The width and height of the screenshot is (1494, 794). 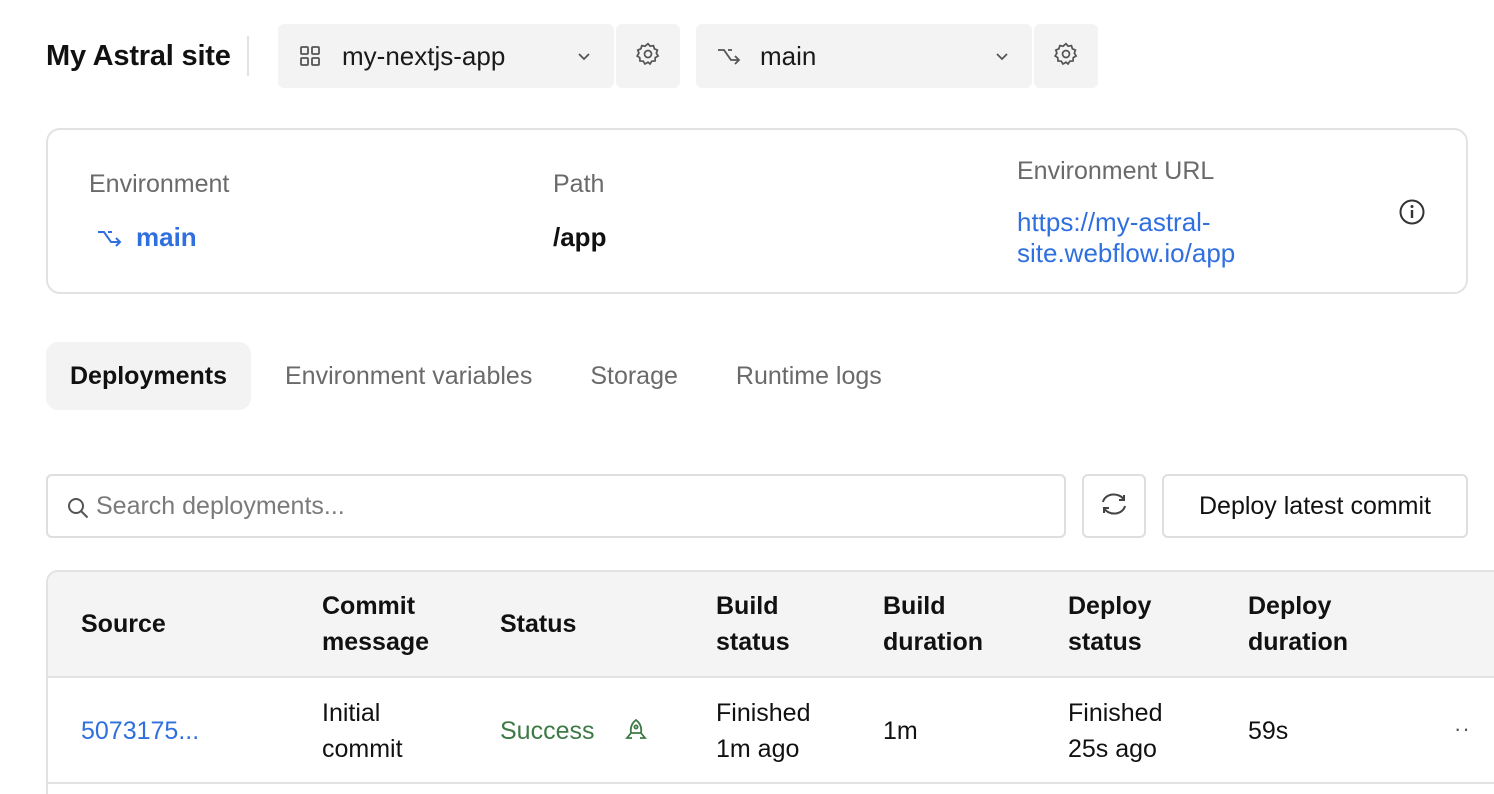 What do you see at coordinates (376, 624) in the screenshot?
I see `column-header-commit-message: Commit message` at bounding box center [376, 624].